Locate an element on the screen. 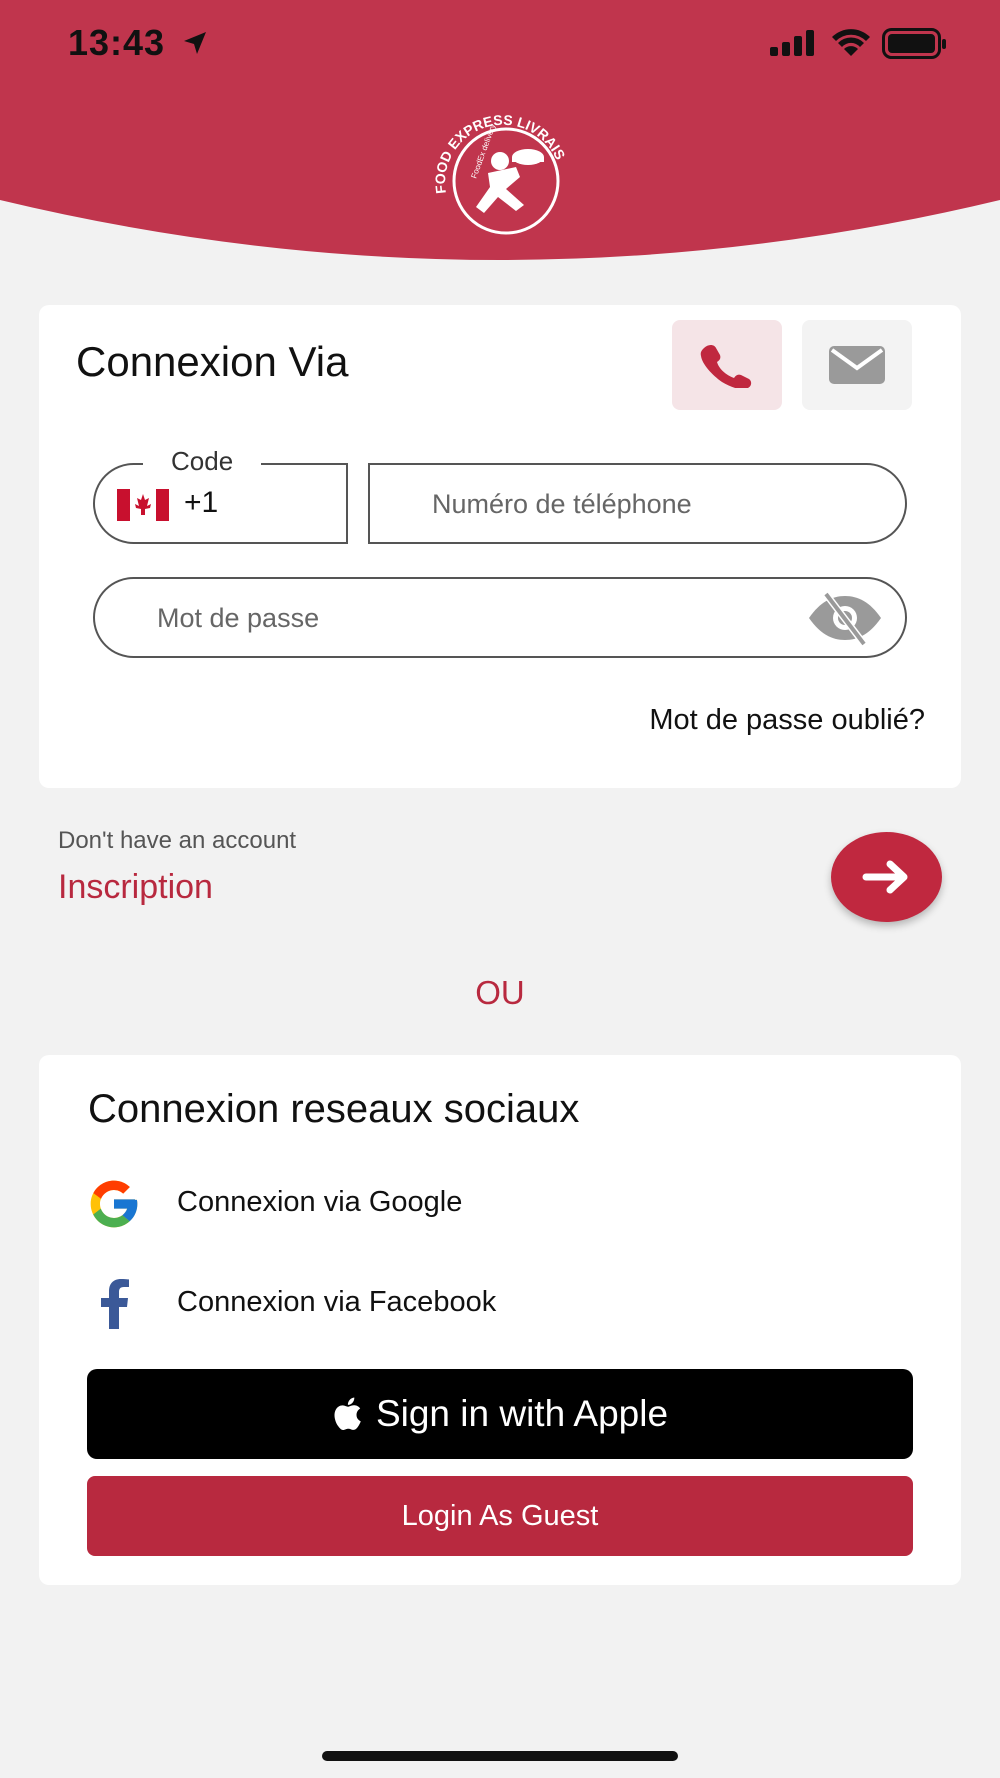 The width and height of the screenshot is (1000, 1778). brand-logo: FOOD EXPRESS LIVRAISON FoodEx delivery is located at coordinates (498, 175).